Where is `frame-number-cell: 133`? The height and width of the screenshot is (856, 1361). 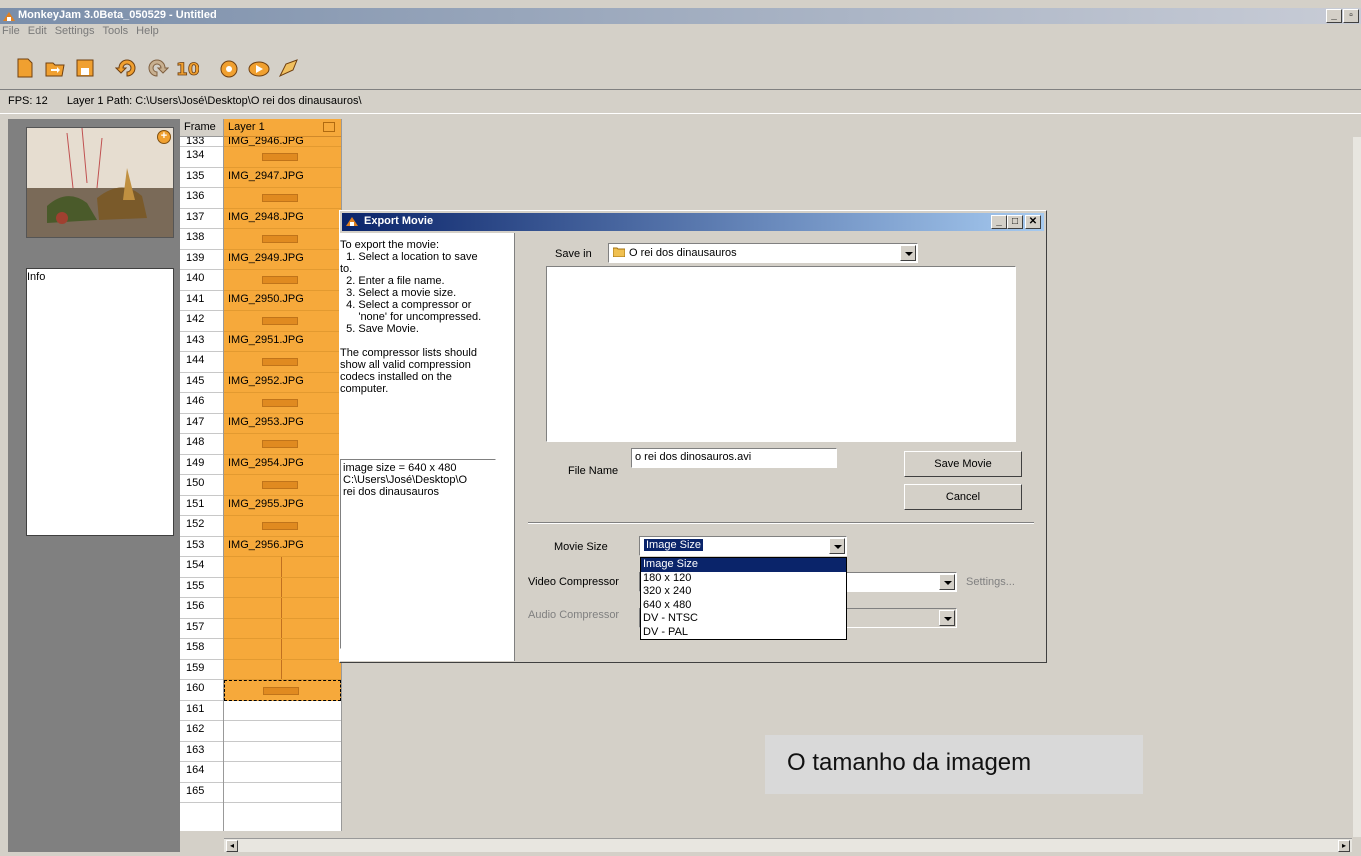 frame-number-cell: 133 is located at coordinates (201, 142).